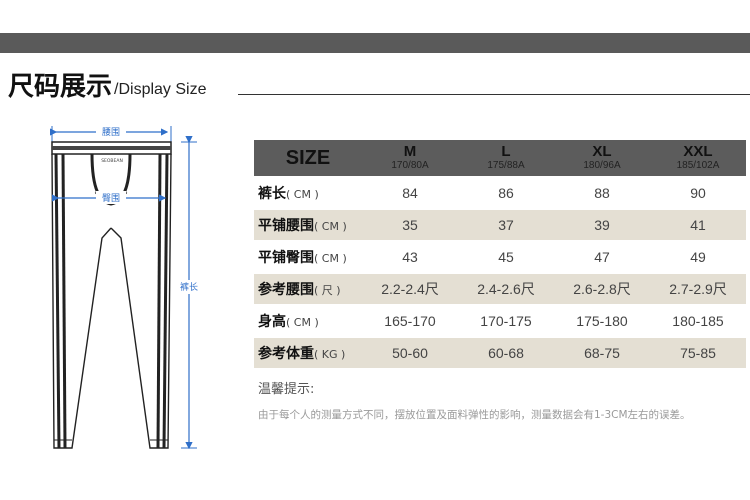 Image resolution: width=750 pixels, height=500 pixels. What do you see at coordinates (506, 289) in the screenshot?
I see `table-cell: 2.4-2.6尺` at bounding box center [506, 289].